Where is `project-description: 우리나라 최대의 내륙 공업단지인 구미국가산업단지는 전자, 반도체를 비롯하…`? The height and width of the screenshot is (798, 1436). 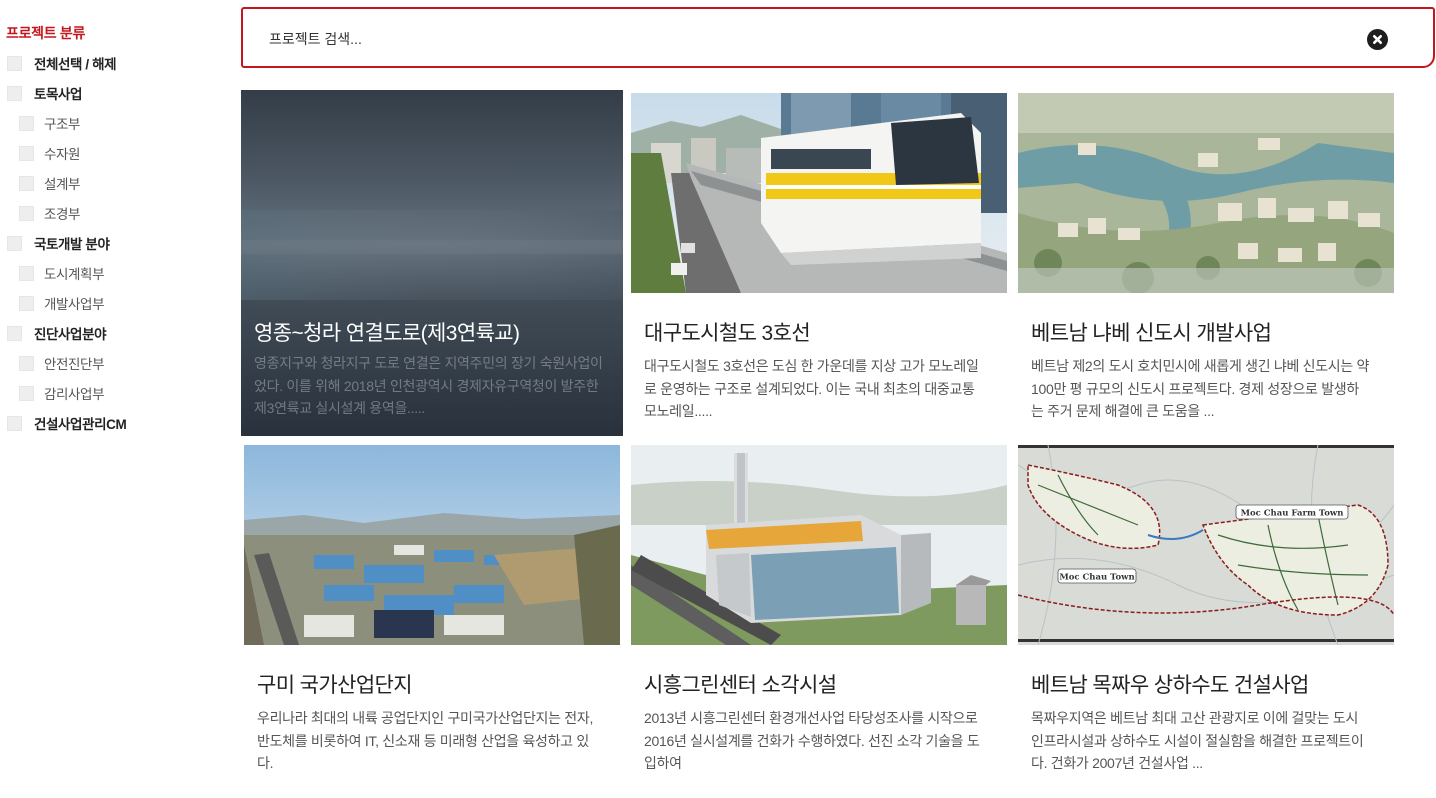 project-description: 우리나라 최대의 내륙 공업단지인 구미국가산업단지는 전자, 반도체를 비롯하… is located at coordinates (425, 740).